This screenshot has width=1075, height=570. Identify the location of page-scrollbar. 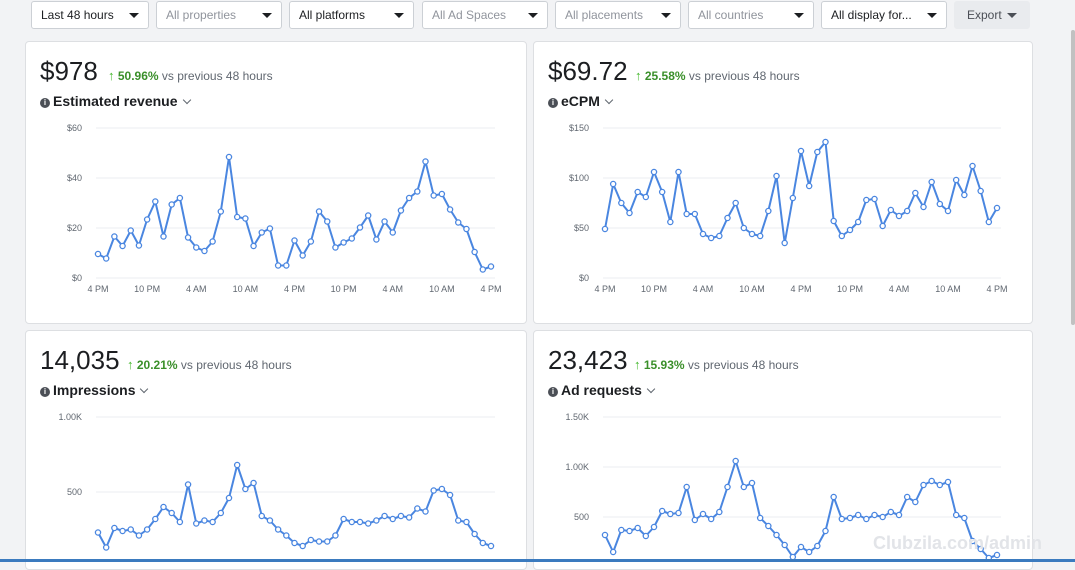
(1073, 177).